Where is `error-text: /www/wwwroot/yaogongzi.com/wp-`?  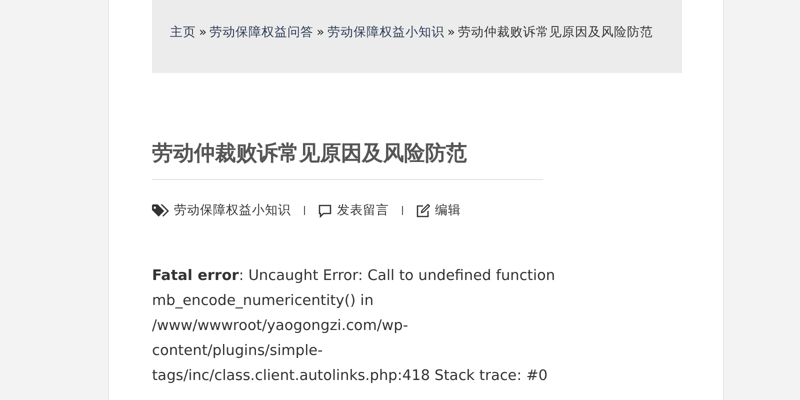
error-text: /www/wwwroot/yaogongzi.com/wp- is located at coordinates (280, 326).